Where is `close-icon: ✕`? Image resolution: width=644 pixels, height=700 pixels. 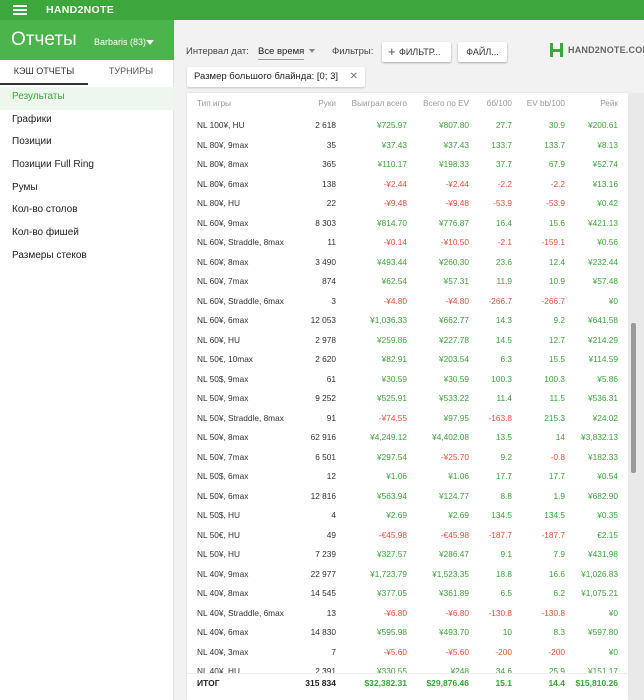 close-icon: ✕ is located at coordinates (354, 77).